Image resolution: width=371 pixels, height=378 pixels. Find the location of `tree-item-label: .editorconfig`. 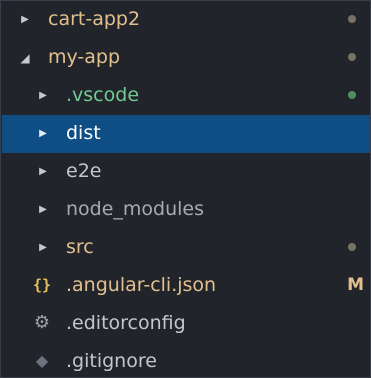

tree-item-label: .editorconfig is located at coordinates (126, 323).